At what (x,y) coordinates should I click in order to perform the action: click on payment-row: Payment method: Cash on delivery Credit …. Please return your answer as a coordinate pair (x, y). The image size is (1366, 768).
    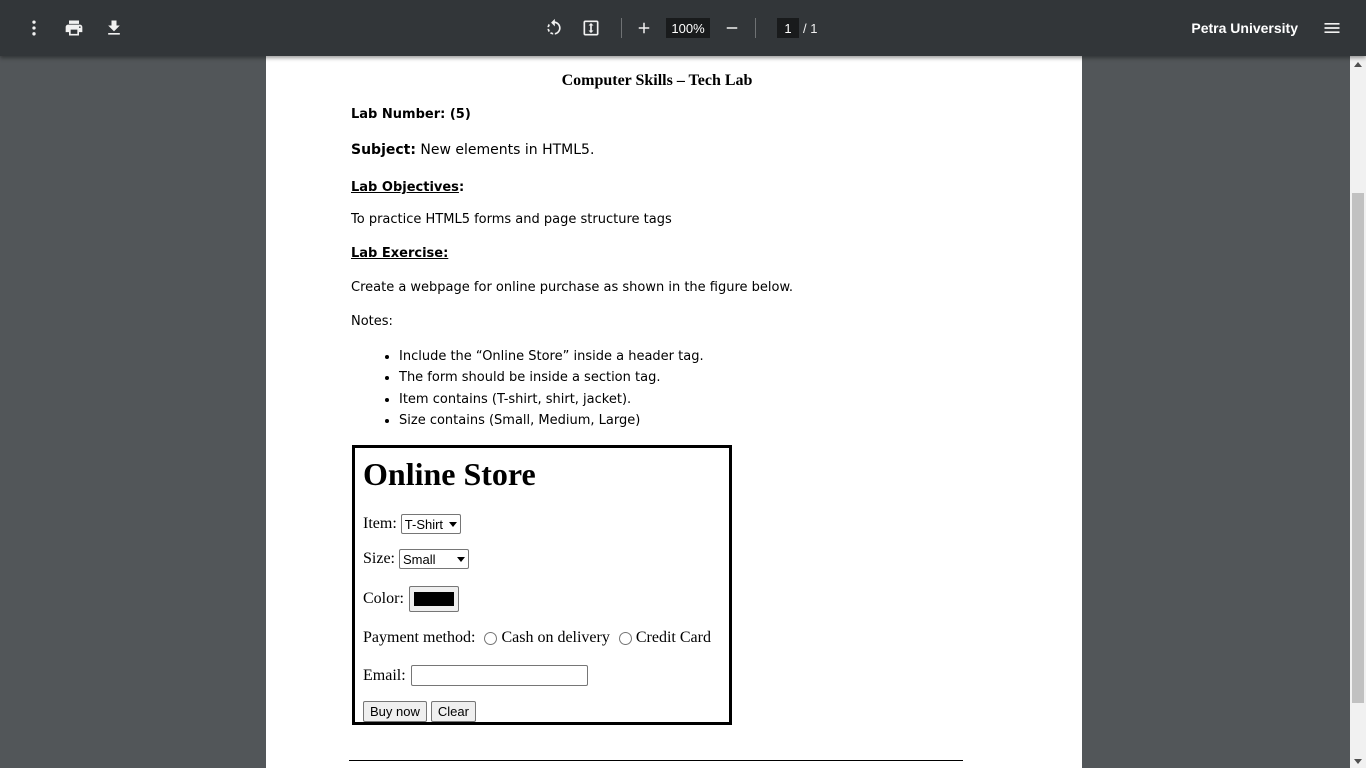
    Looking at the image, I should click on (537, 638).